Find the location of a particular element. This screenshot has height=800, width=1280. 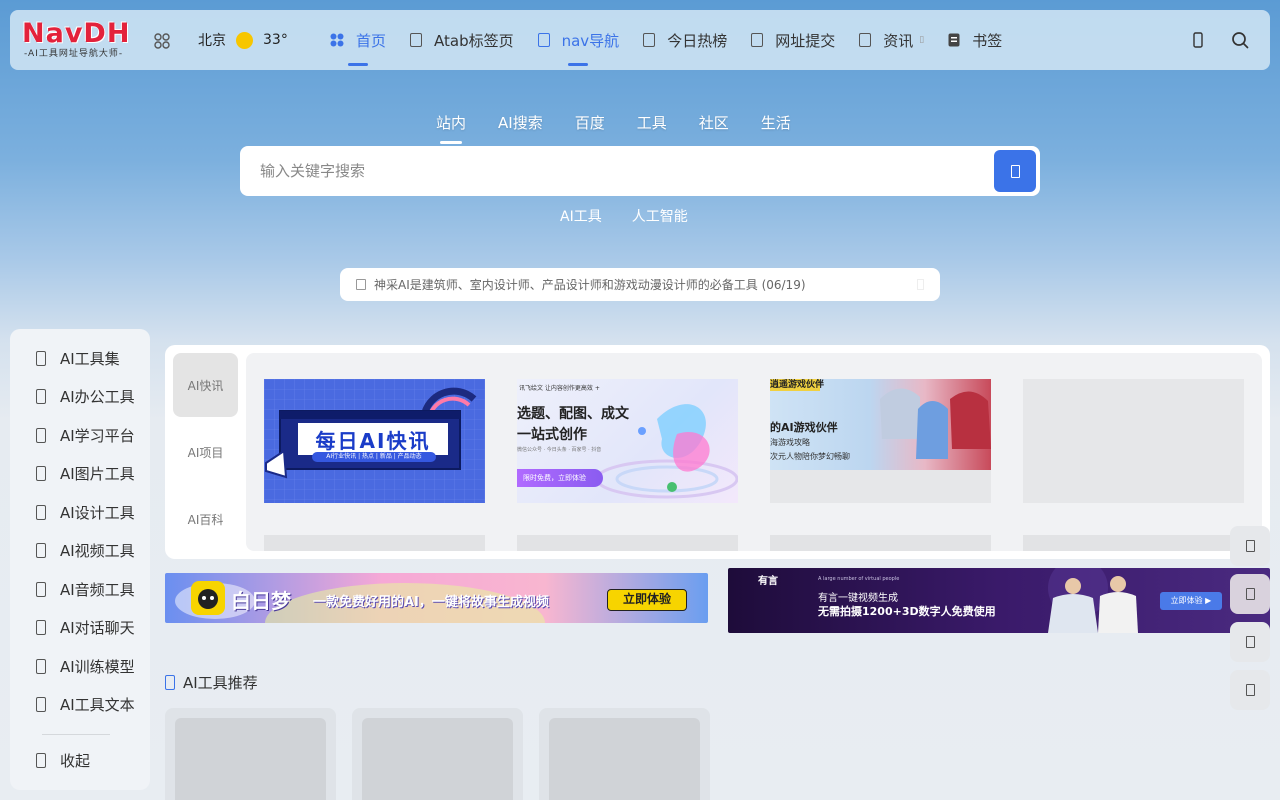

search-tab-baidu: 百度 is located at coordinates (590, 125).